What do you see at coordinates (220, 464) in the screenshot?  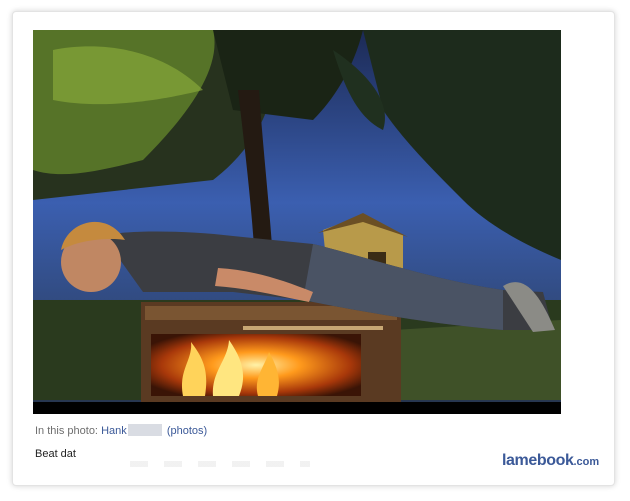 I see `faded-metadata-row` at bounding box center [220, 464].